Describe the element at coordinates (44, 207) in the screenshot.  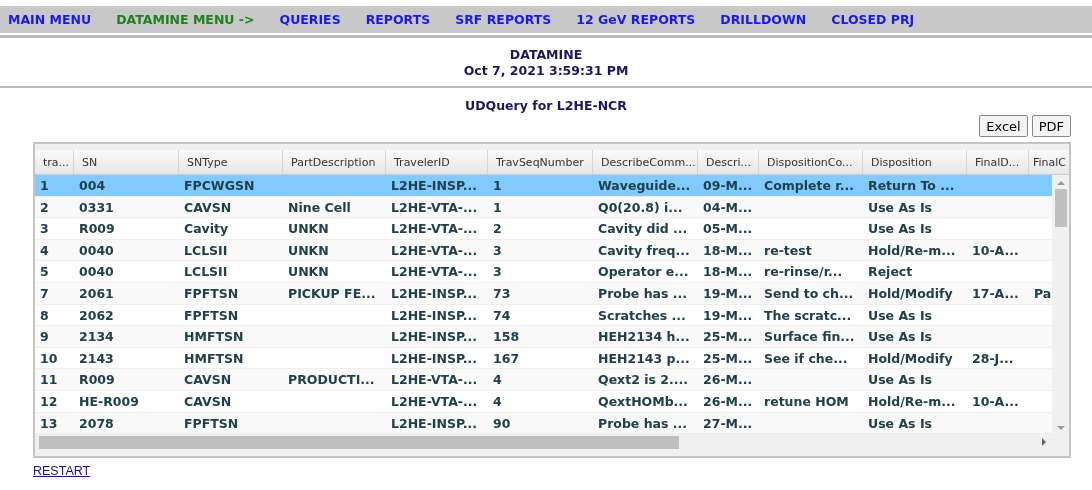
I see `table-cell: 2` at that location.